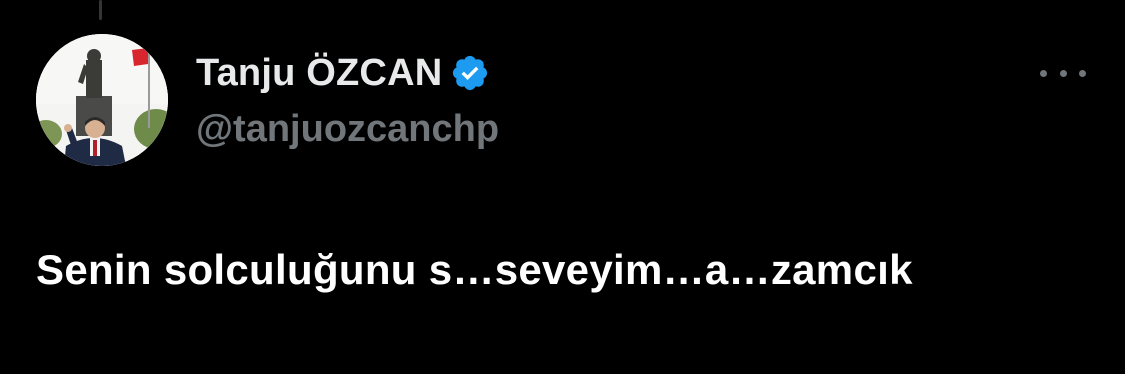 The image size is (1125, 374). What do you see at coordinates (319, 73) in the screenshot?
I see `author-display-name: Tanju ÖZCAN` at bounding box center [319, 73].